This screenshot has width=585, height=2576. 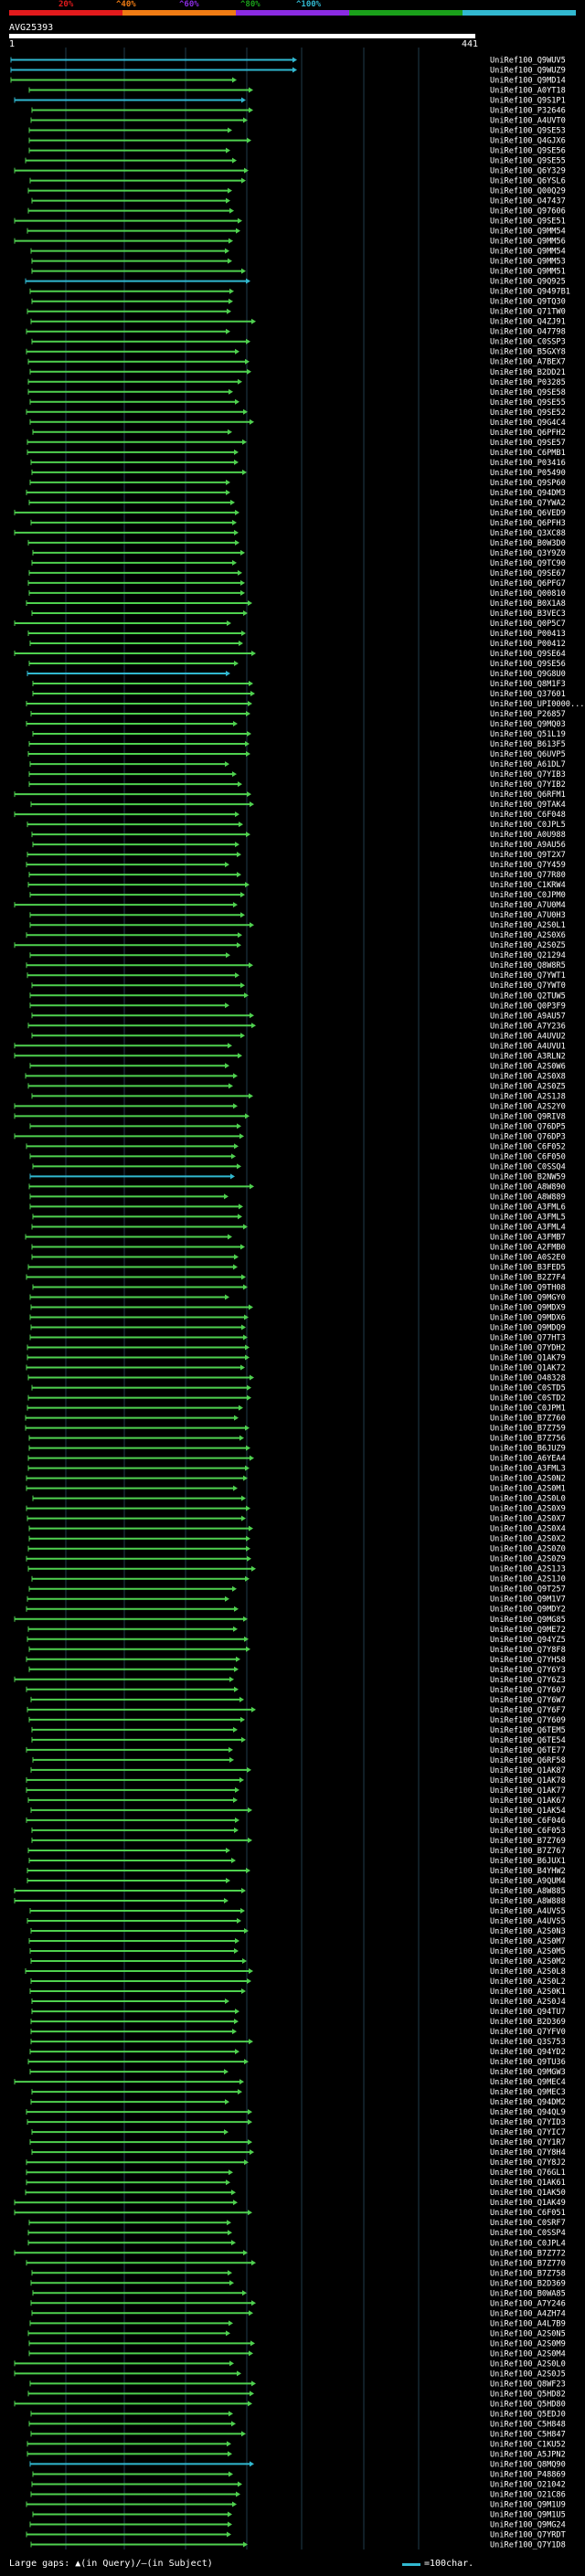 What do you see at coordinates (528, 463) in the screenshot?
I see `hit-label: UniRef100_P03416` at bounding box center [528, 463].